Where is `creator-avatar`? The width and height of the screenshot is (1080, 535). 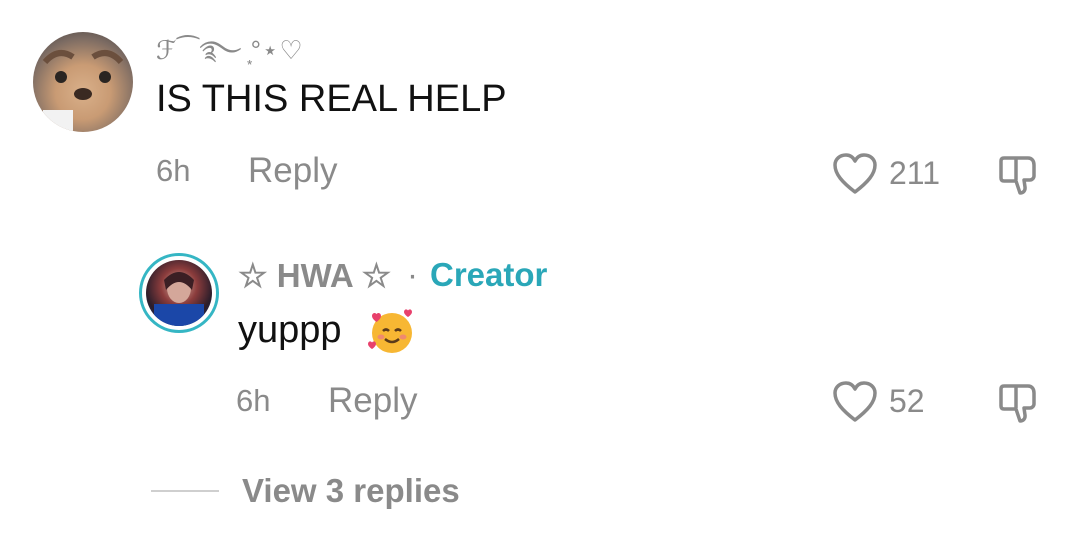
creator-avatar is located at coordinates (179, 293).